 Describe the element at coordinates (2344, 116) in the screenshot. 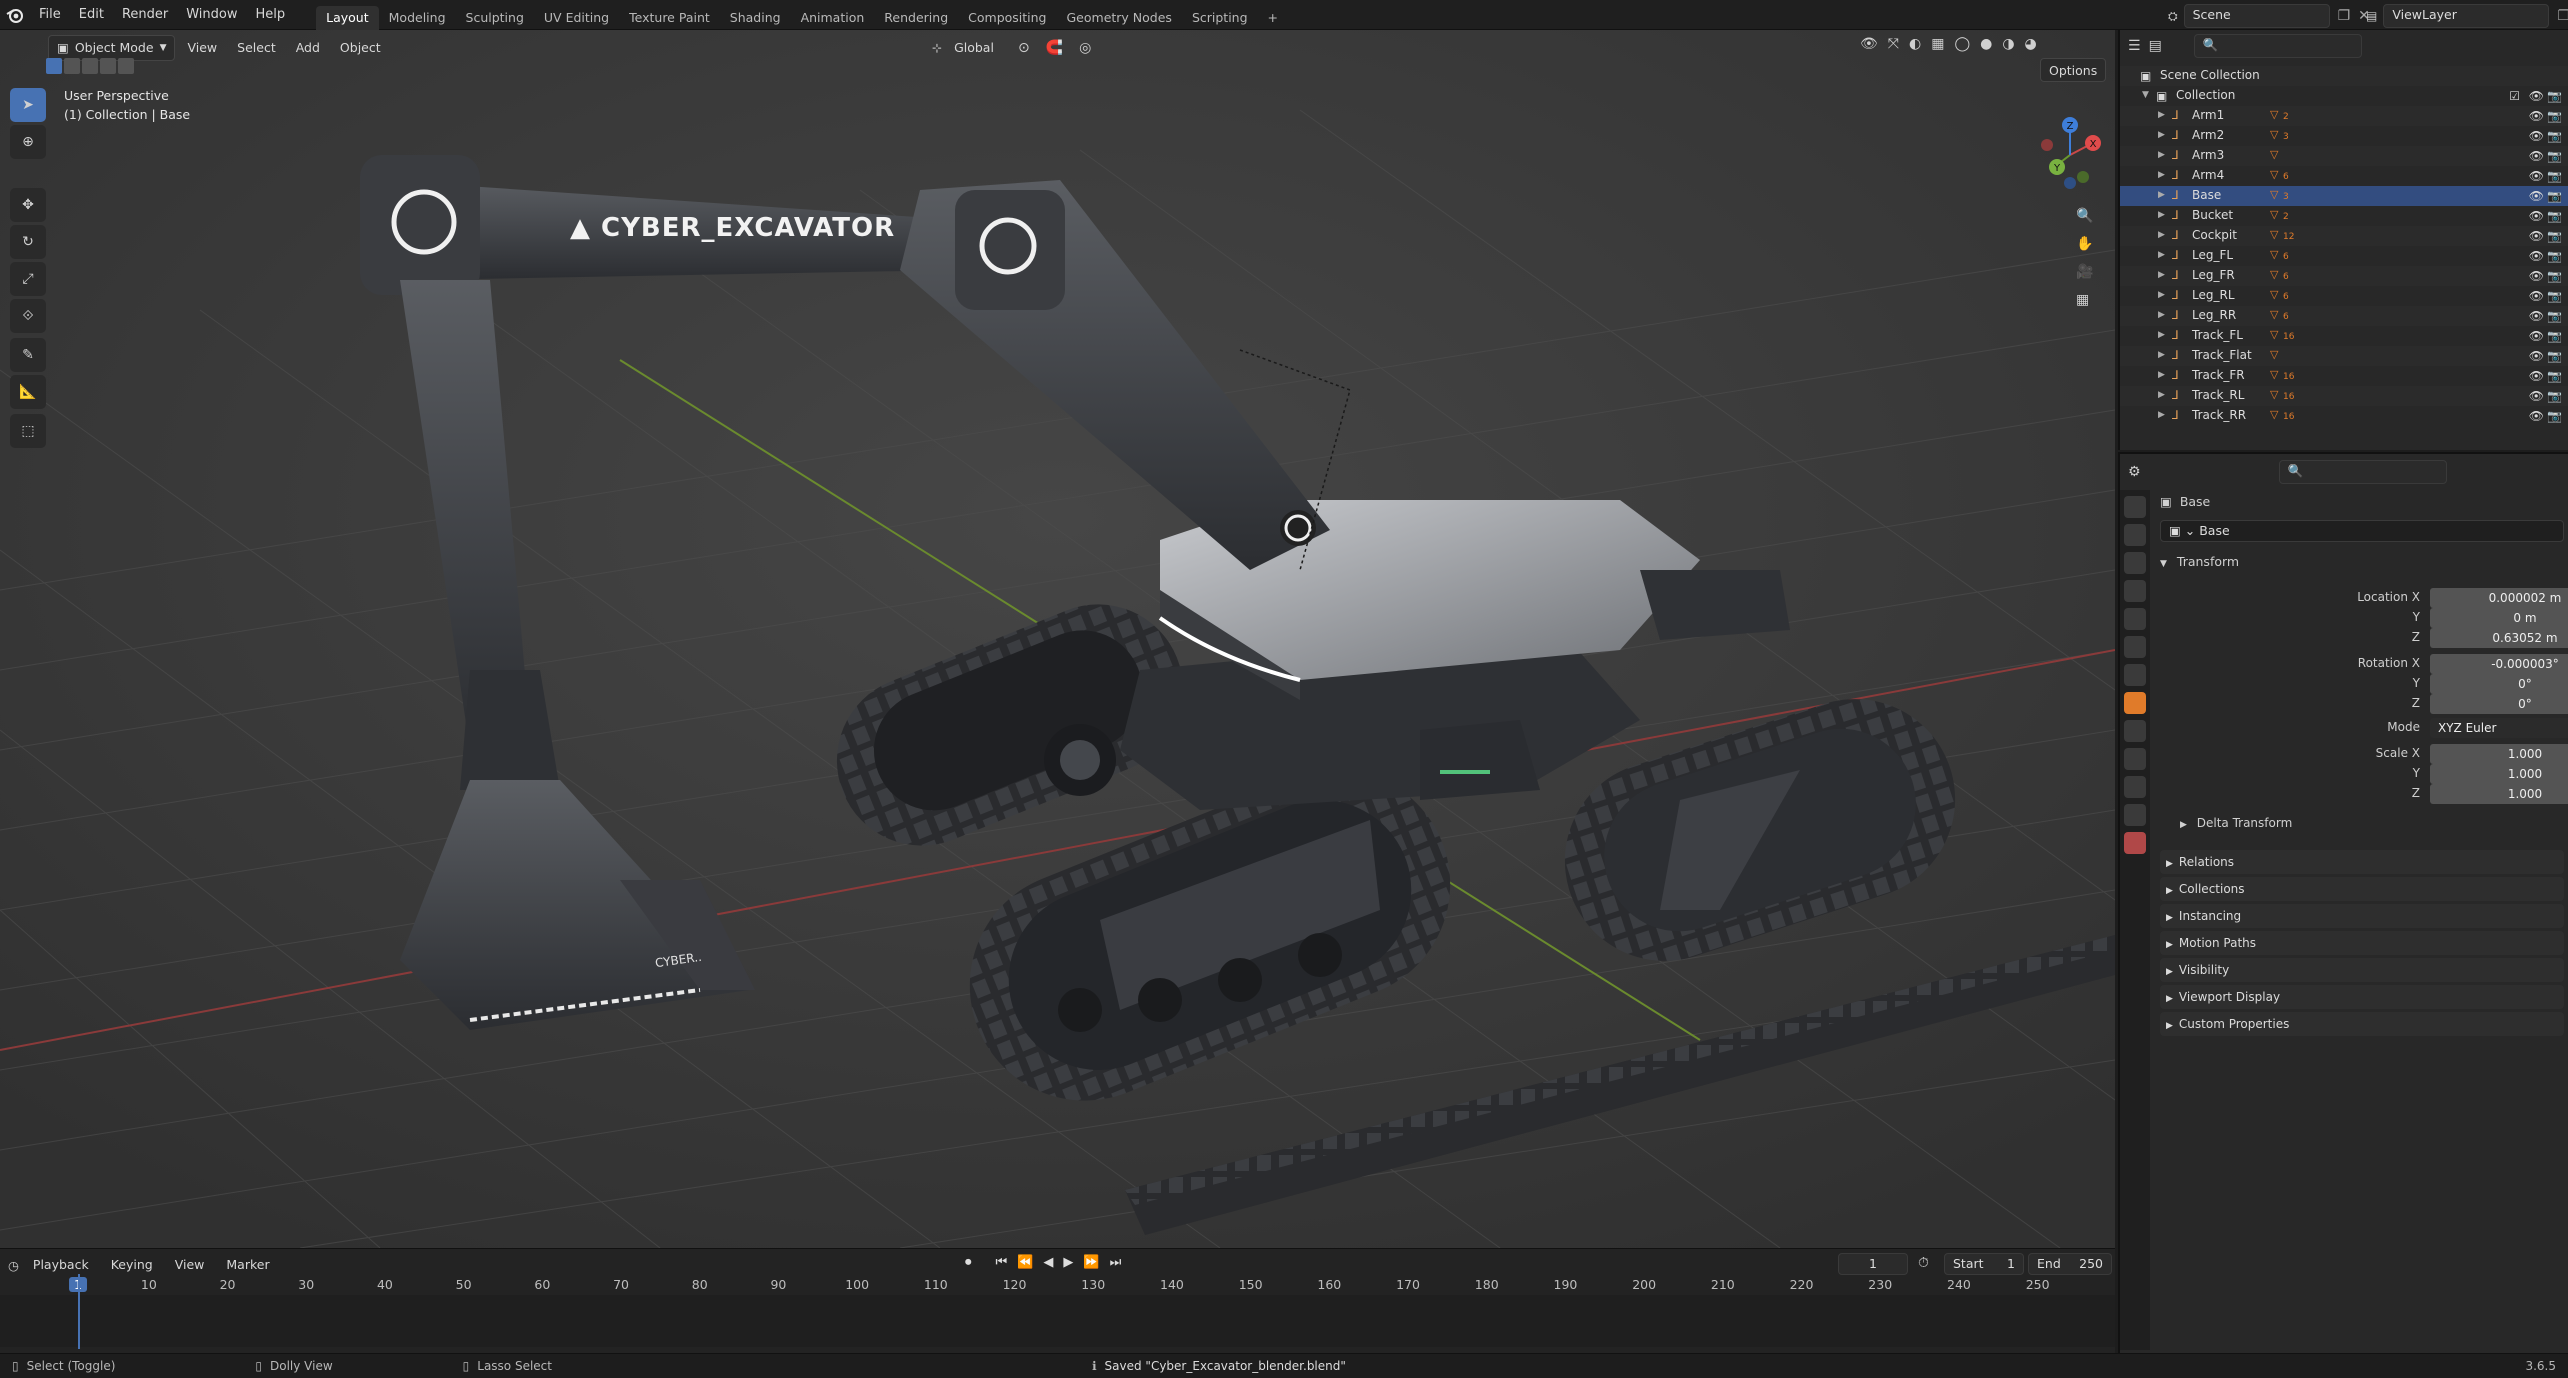

I see `outliner-item-arm1: ▶ ⅃ Arm1 ▽ 2 👁 📷` at that location.